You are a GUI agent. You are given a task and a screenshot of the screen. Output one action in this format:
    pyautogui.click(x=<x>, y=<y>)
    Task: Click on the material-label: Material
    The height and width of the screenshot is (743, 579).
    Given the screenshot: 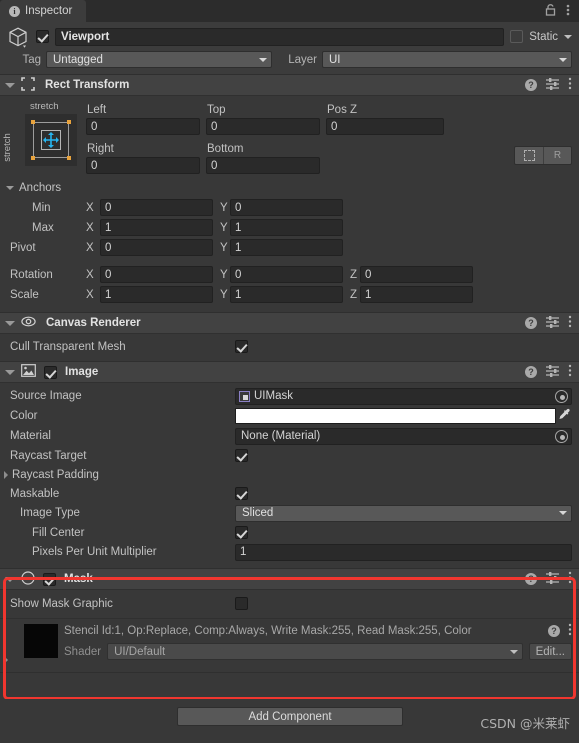 What is the action you would take?
    pyautogui.click(x=30, y=436)
    